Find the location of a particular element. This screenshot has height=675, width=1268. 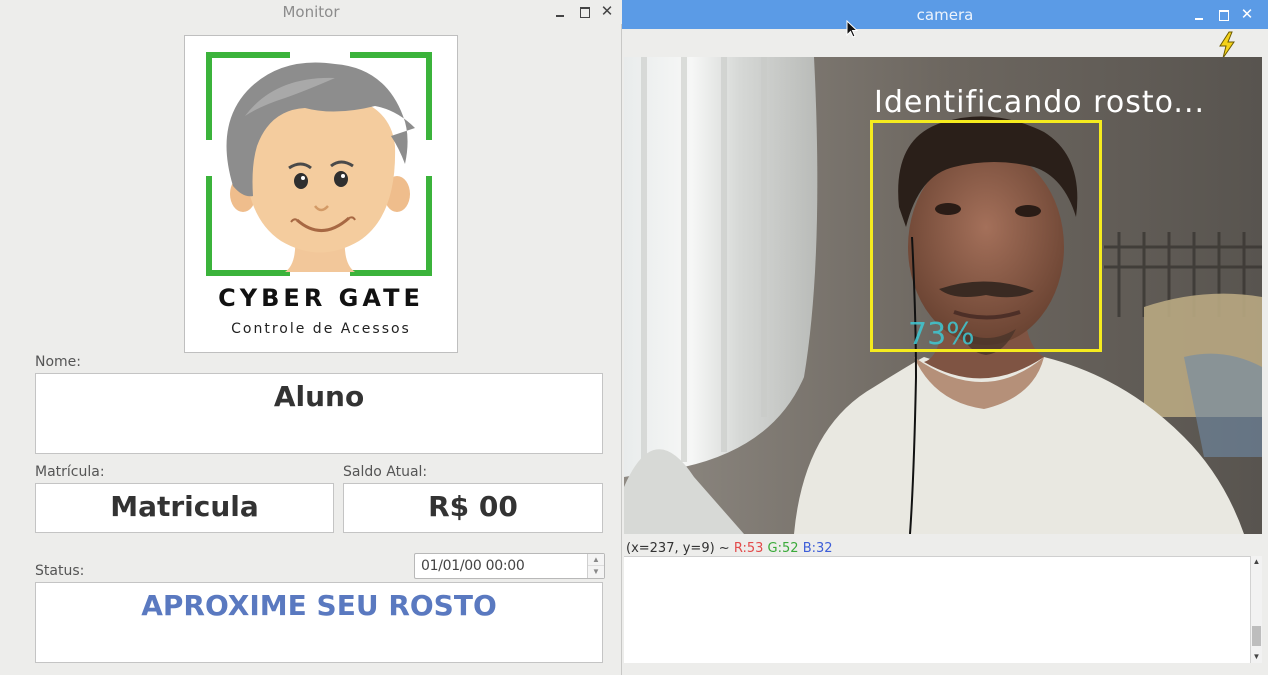

camera-titlebar: camera ✕ is located at coordinates (945, 14).